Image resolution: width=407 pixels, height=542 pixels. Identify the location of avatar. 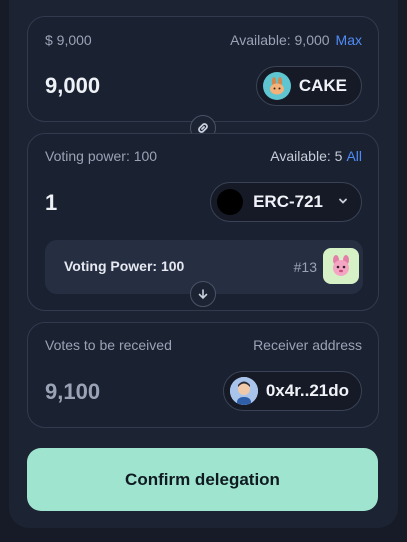
(243, 391).